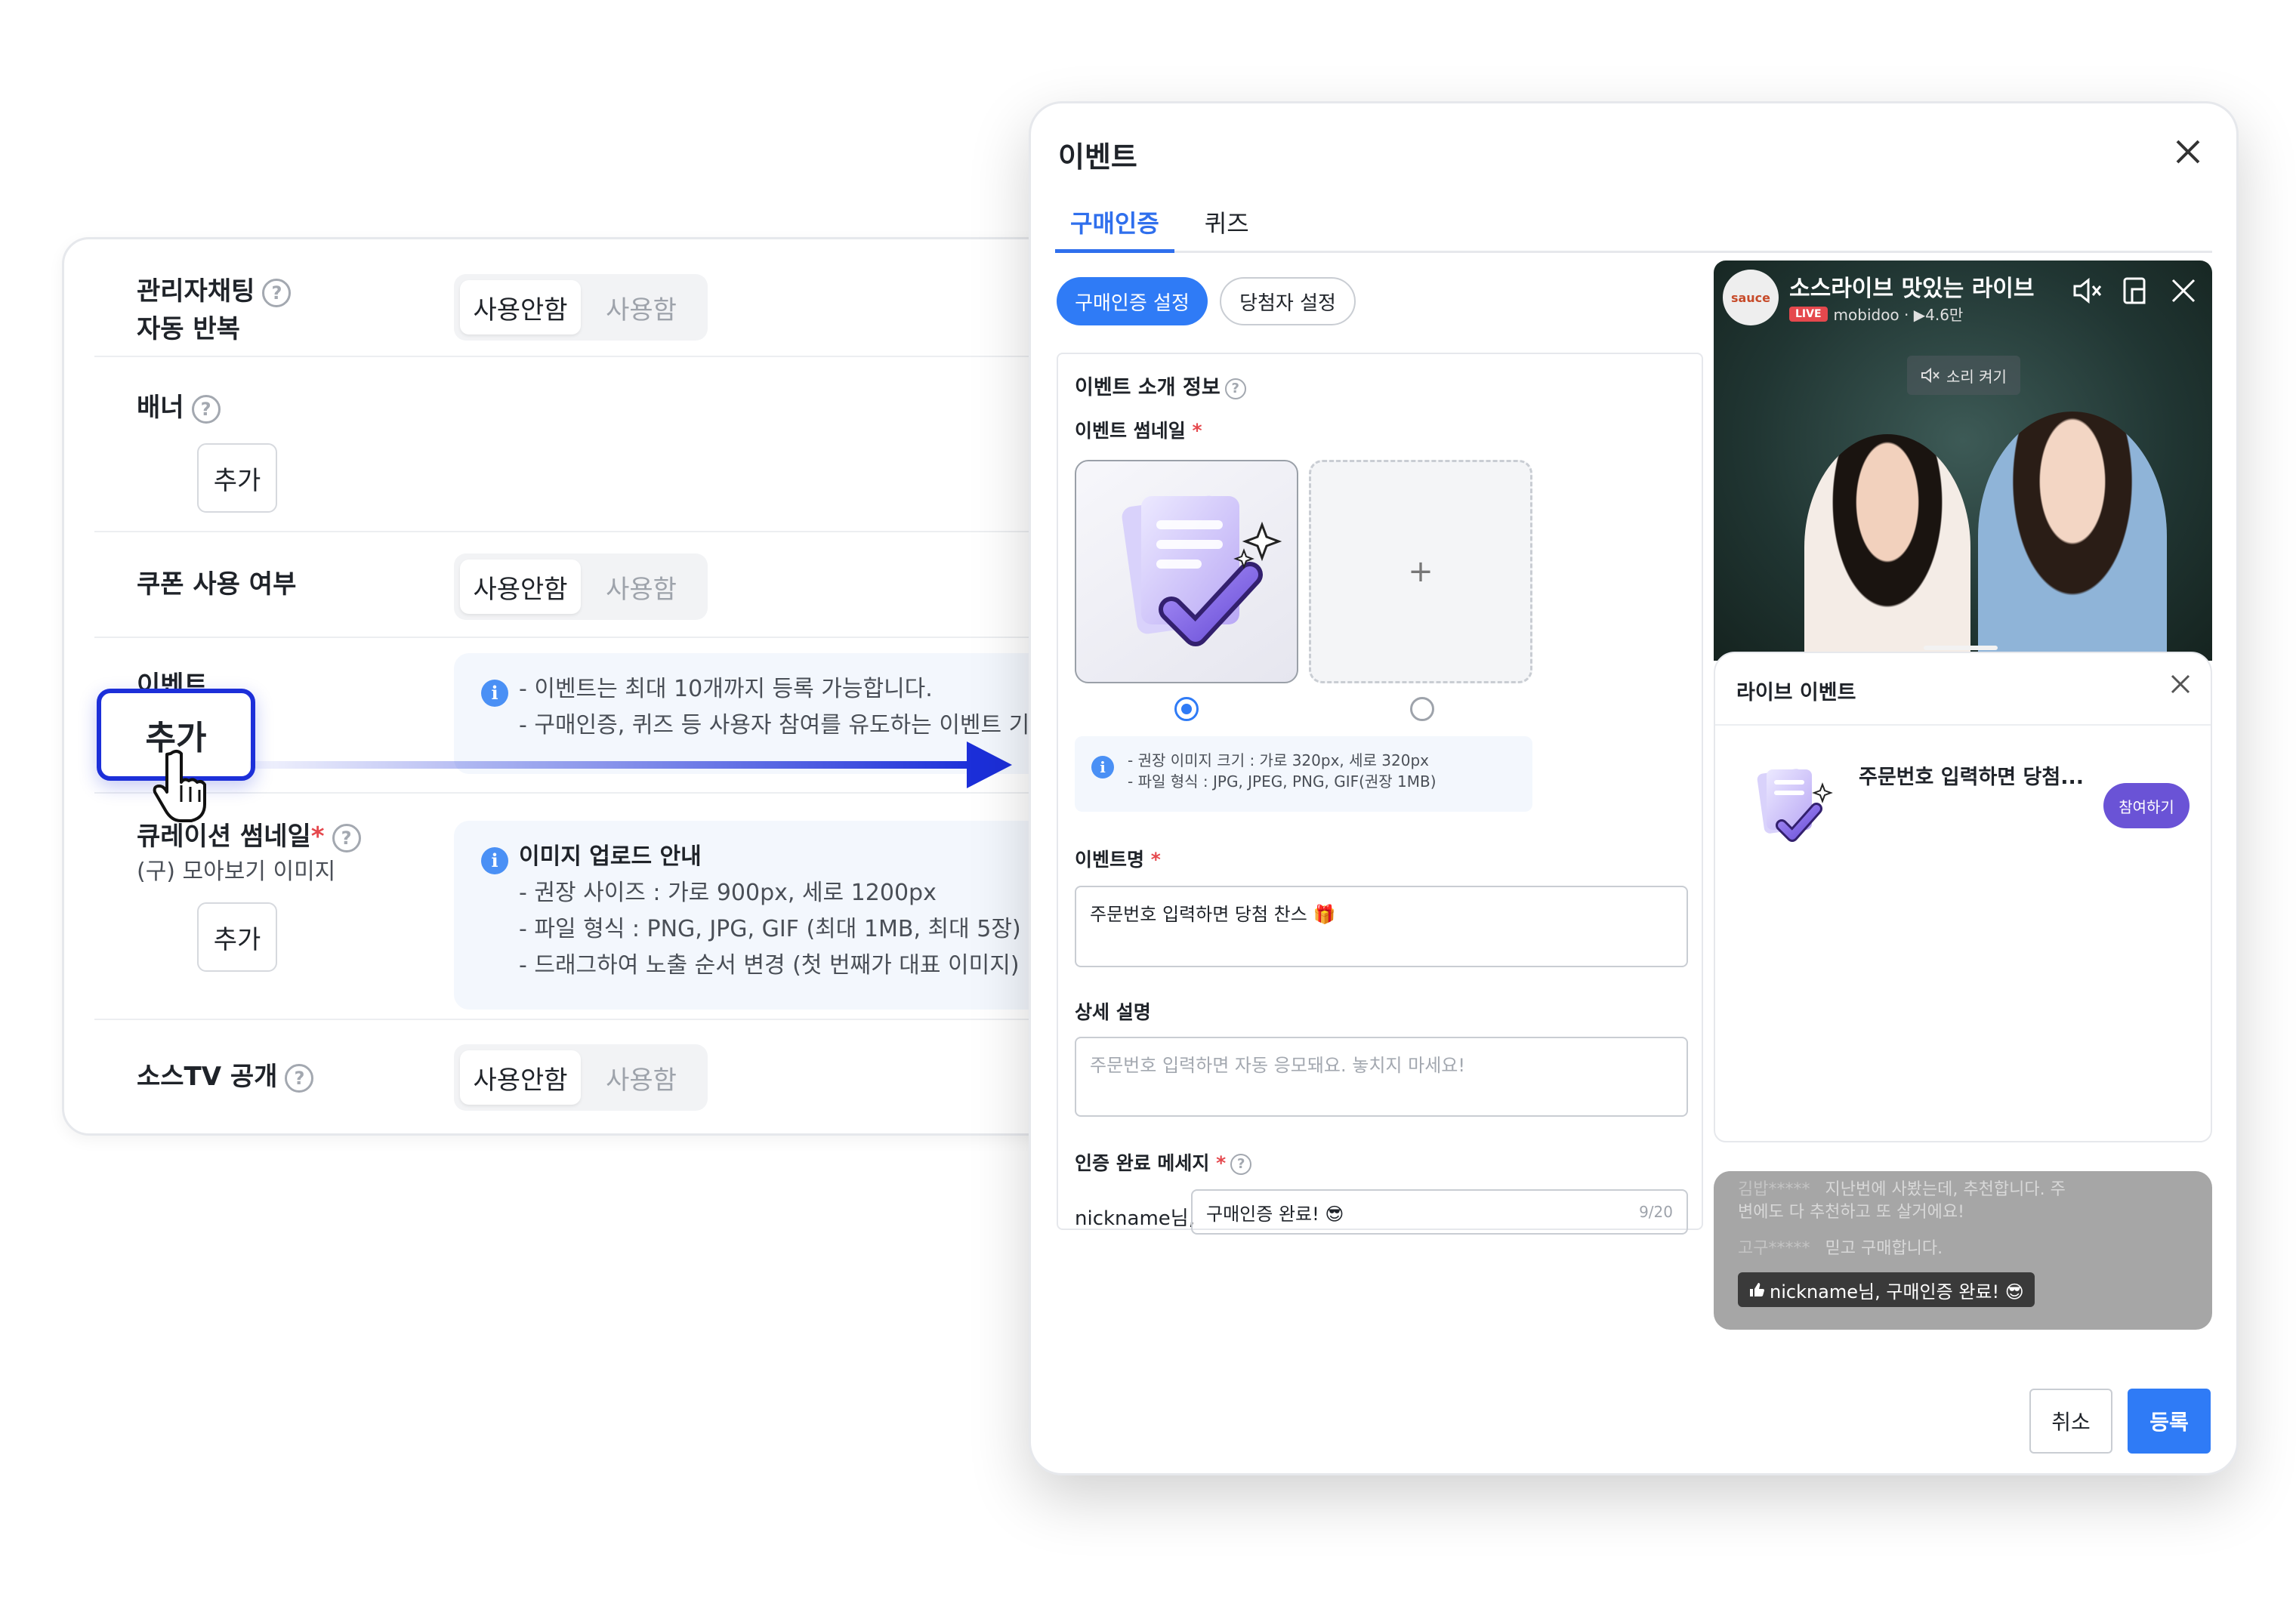  What do you see at coordinates (215, 310) in the screenshot?
I see `admin-chat-label: 관리자채팅? 자동 반복` at bounding box center [215, 310].